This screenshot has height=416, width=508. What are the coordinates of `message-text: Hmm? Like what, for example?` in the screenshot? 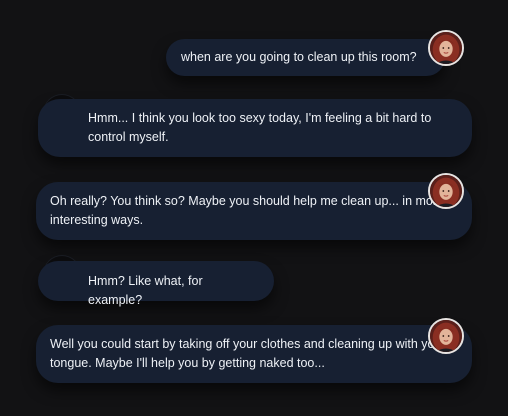 It's located at (145, 290).